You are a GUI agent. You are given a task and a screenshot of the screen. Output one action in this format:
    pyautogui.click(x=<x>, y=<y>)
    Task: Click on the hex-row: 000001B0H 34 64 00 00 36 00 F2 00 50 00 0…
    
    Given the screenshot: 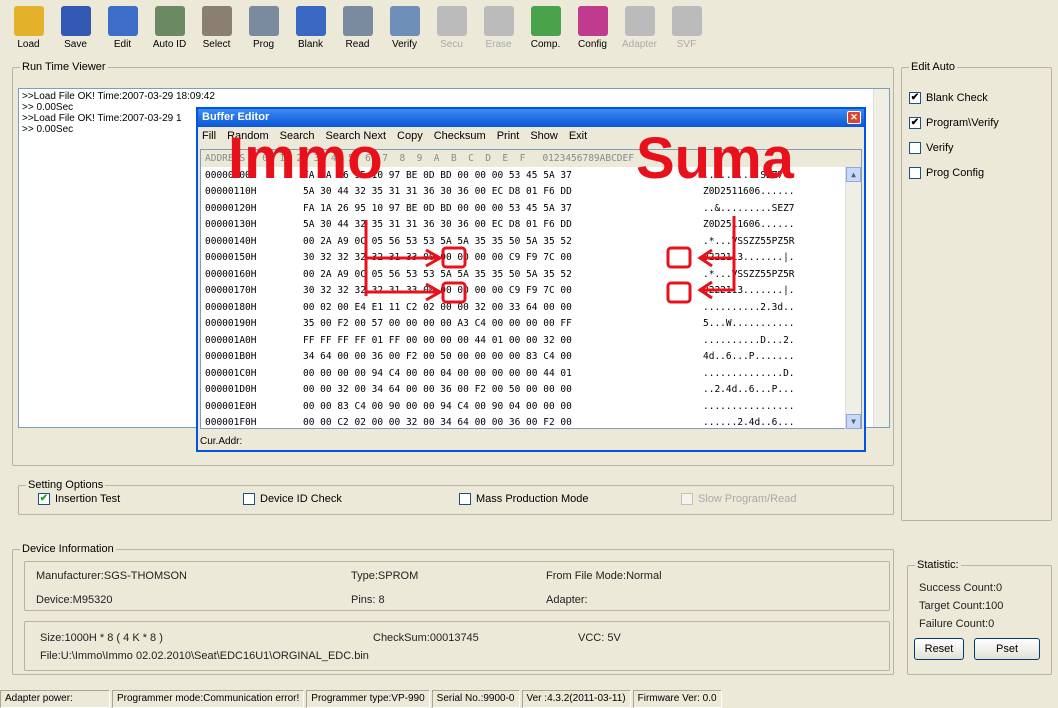 What is the action you would take?
    pyautogui.click(x=531, y=357)
    